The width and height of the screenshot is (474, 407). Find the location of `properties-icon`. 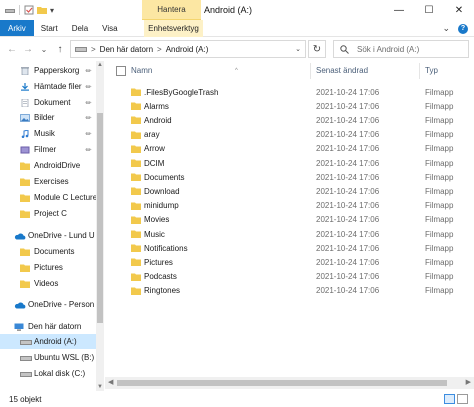

properties-icon is located at coordinates (29, 10).